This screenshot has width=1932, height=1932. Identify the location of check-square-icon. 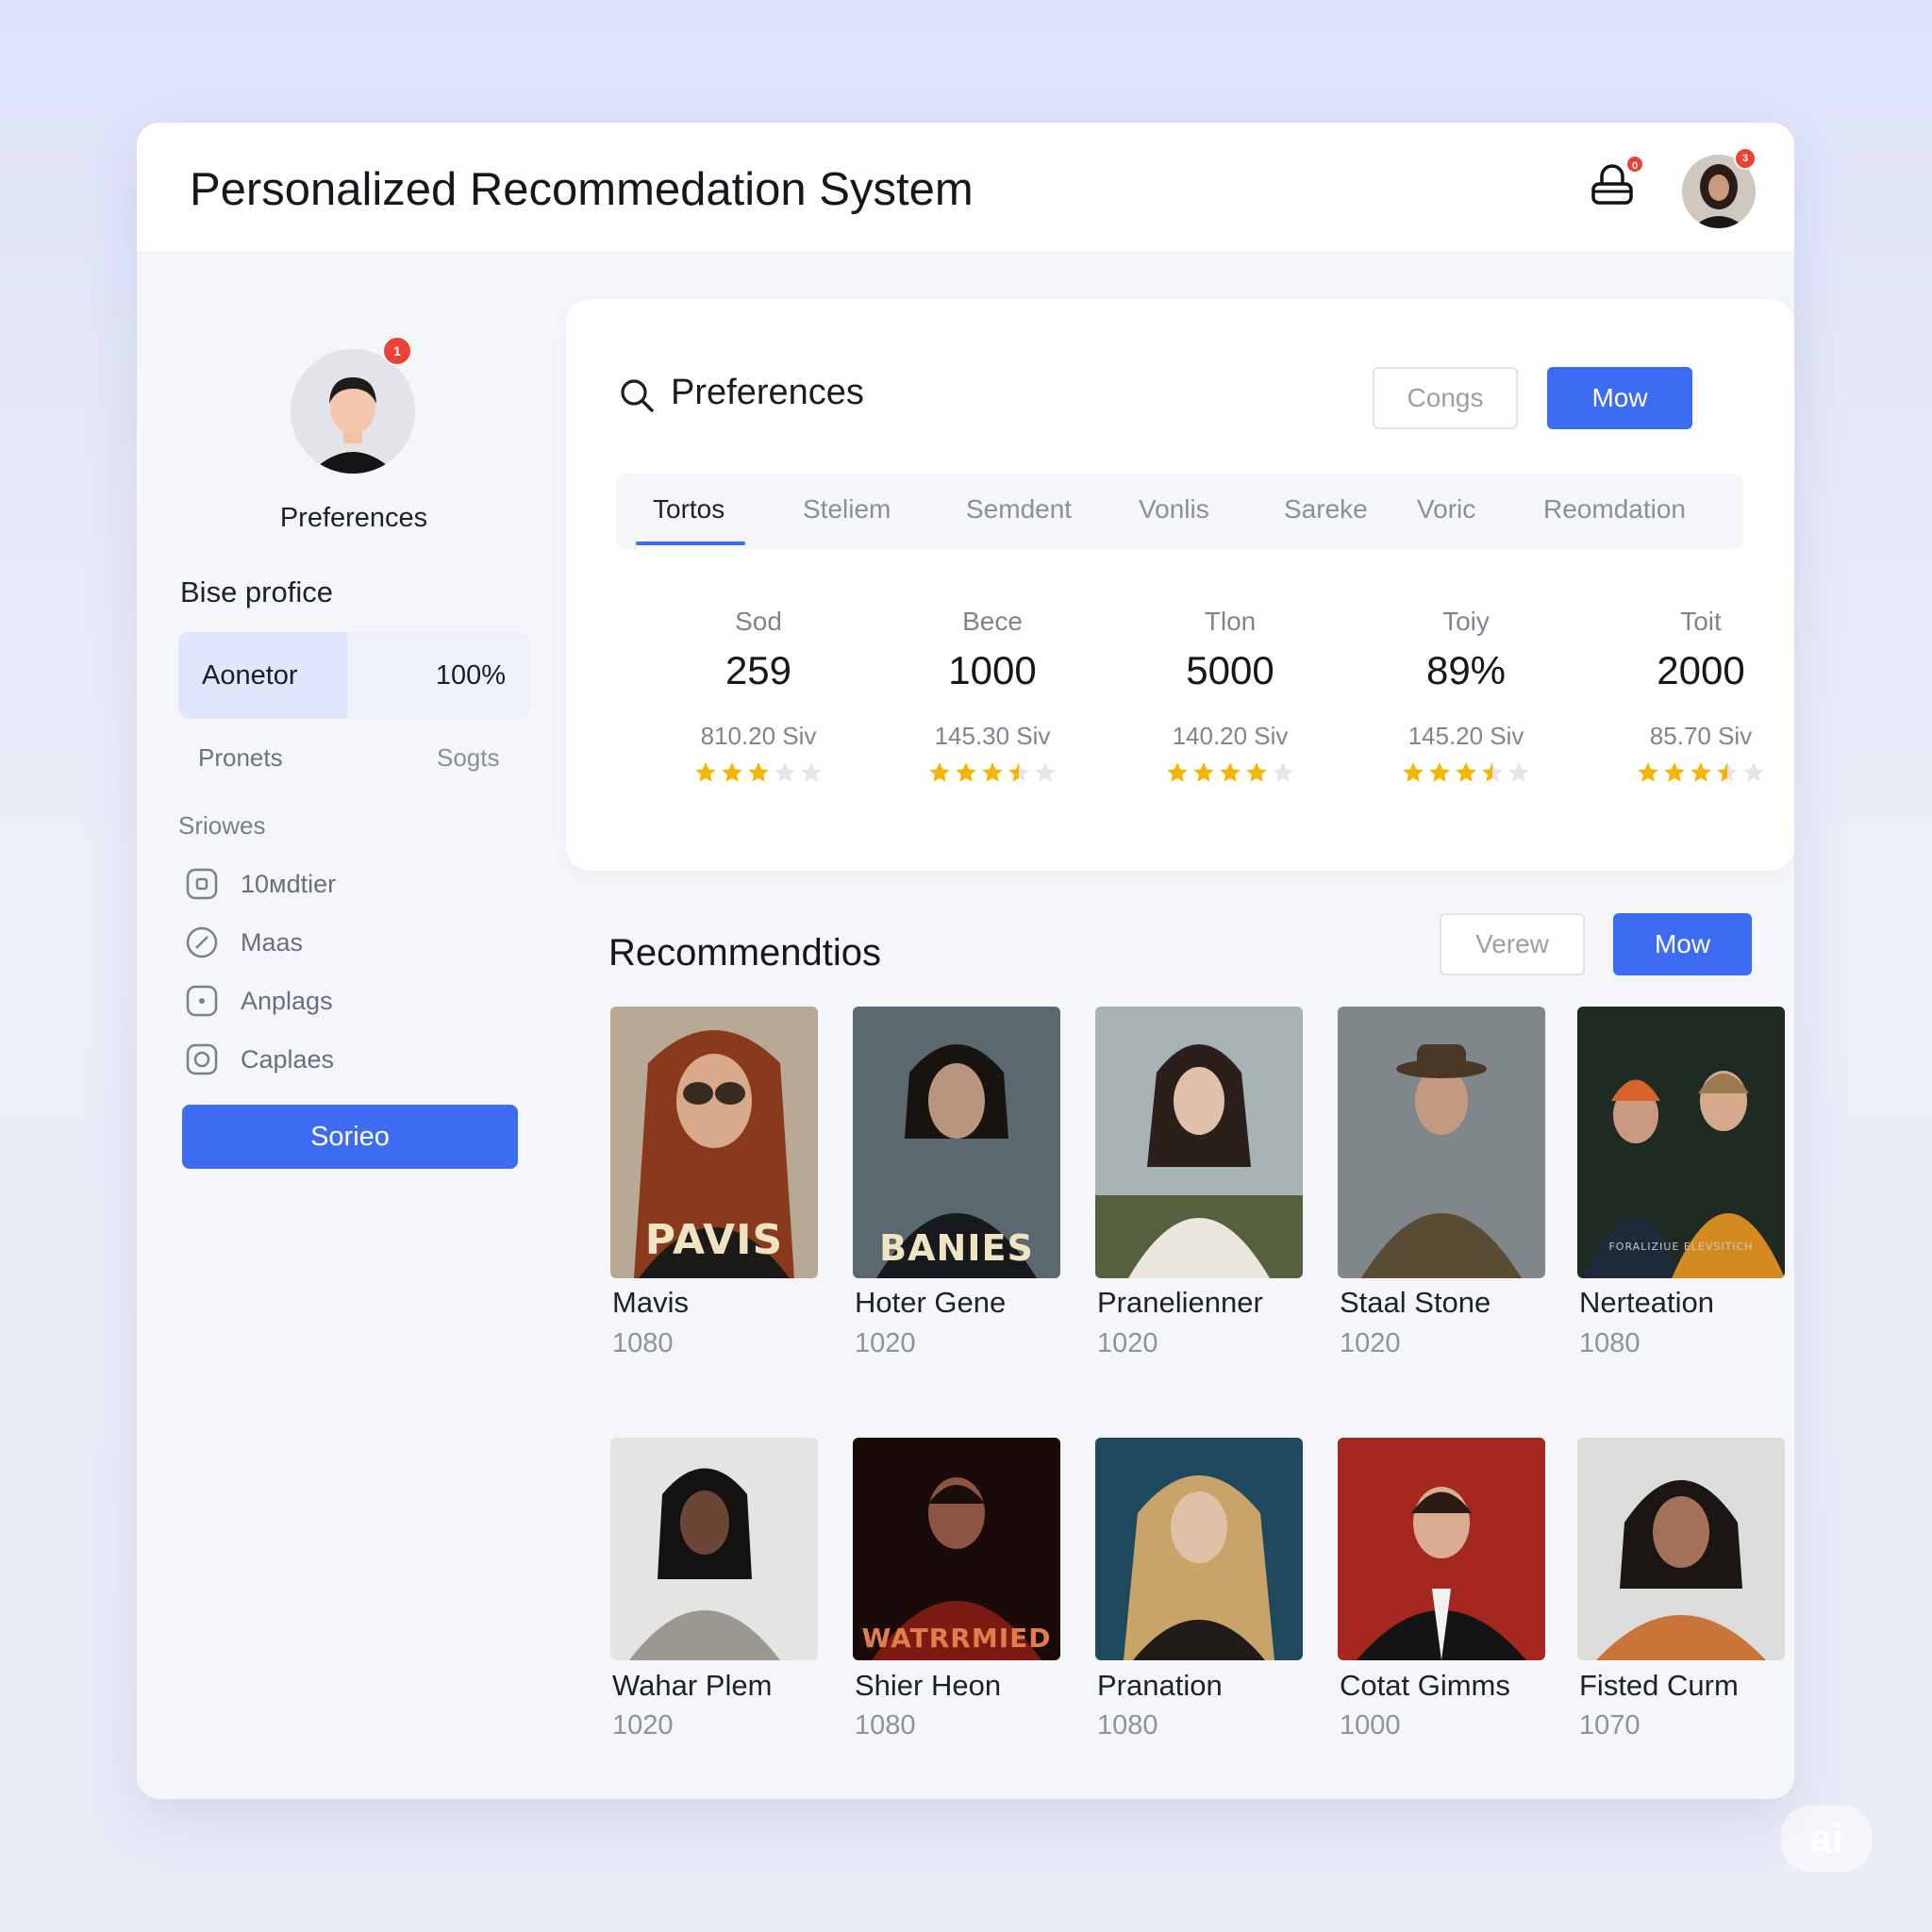
(202, 1059).